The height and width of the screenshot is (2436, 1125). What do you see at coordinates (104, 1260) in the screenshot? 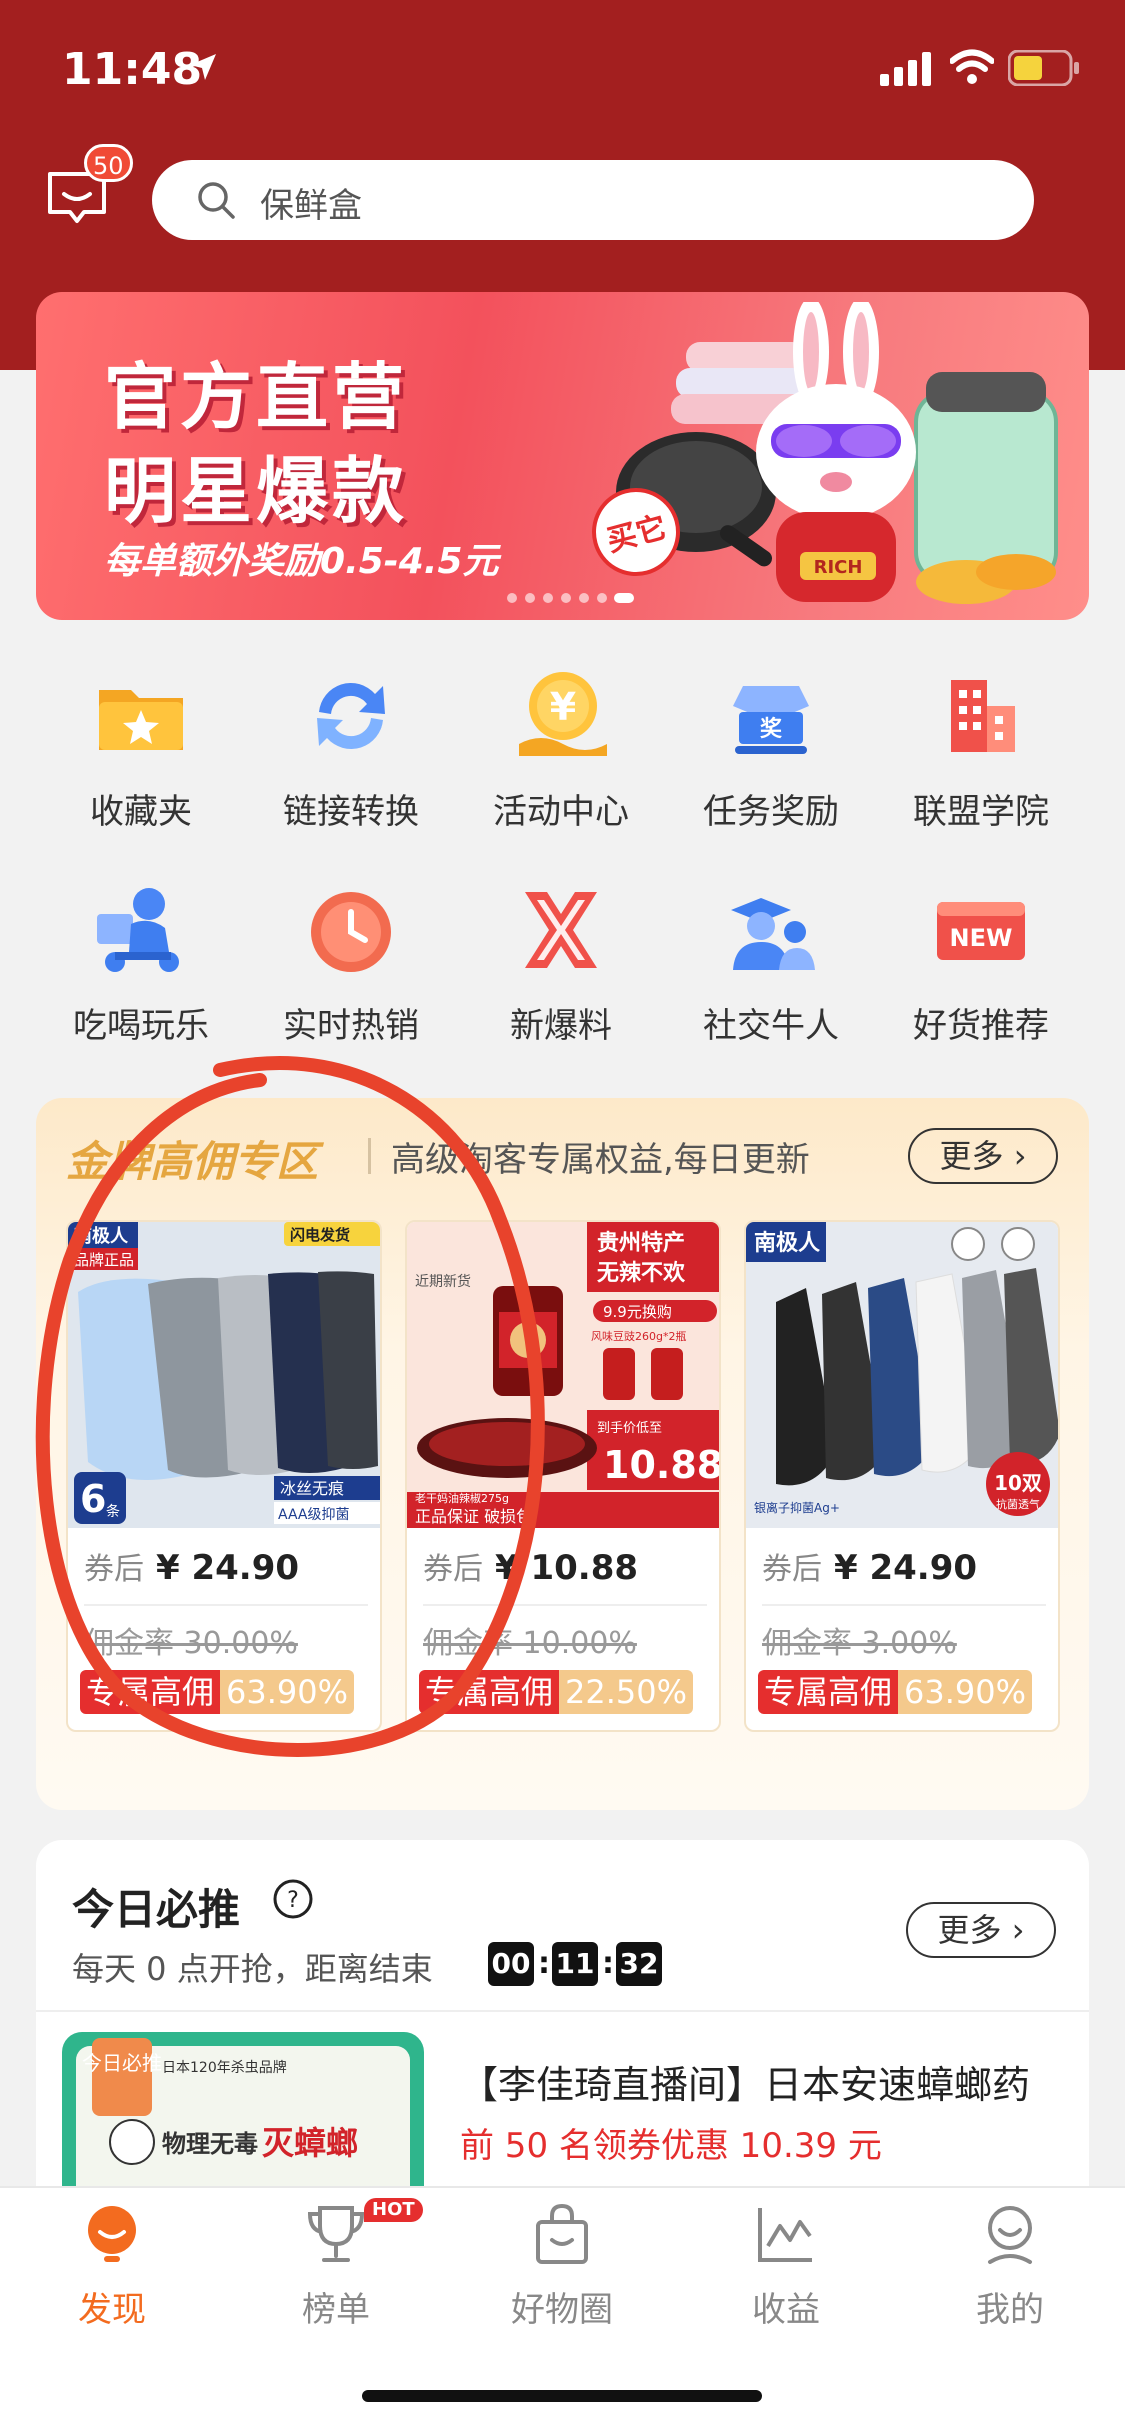
I see `img-note: 品牌正品` at bounding box center [104, 1260].